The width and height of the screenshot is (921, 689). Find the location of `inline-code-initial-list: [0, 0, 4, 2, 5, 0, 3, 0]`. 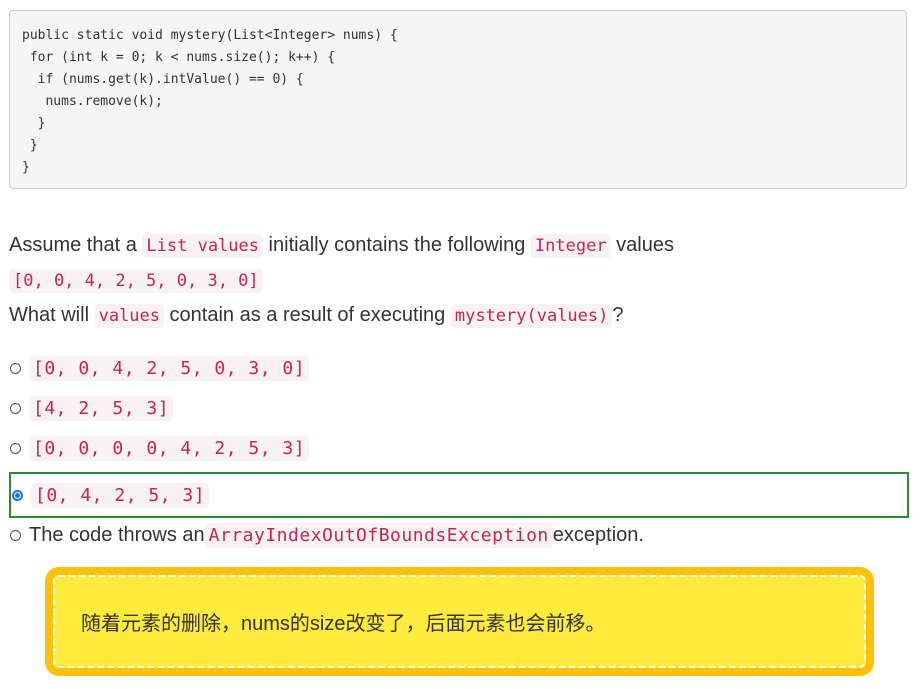

inline-code-initial-list: [0, 0, 4, 2, 5, 0, 3, 0] is located at coordinates (136, 281).